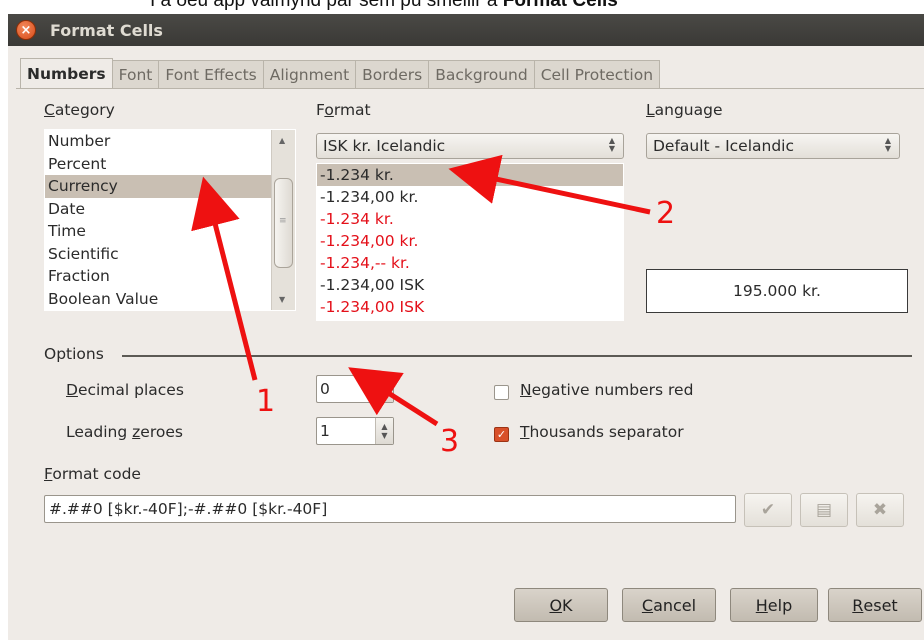 This screenshot has height=640, width=924. Describe the element at coordinates (450, 441) in the screenshot. I see `annotation-3: 3` at that location.